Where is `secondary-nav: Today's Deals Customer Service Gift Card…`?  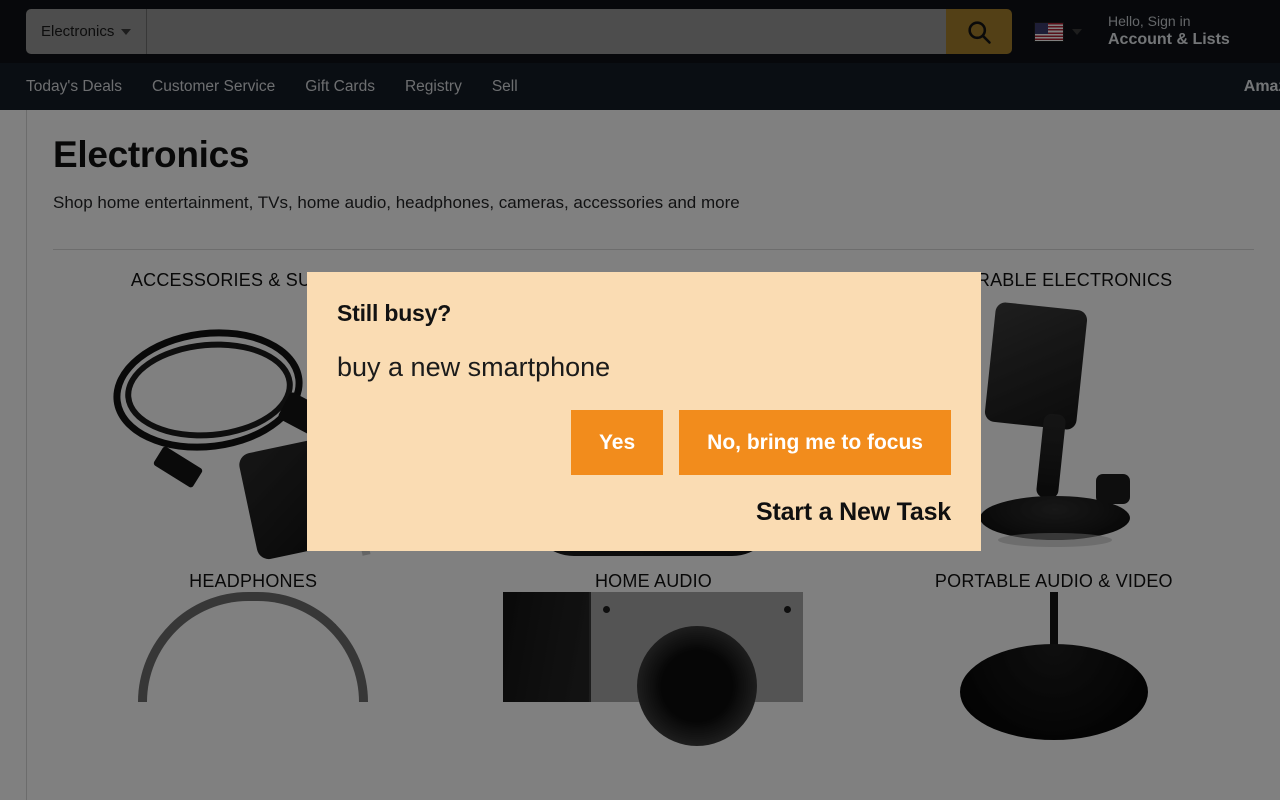 secondary-nav: Today's Deals Customer Service Gift Card… is located at coordinates (640, 86).